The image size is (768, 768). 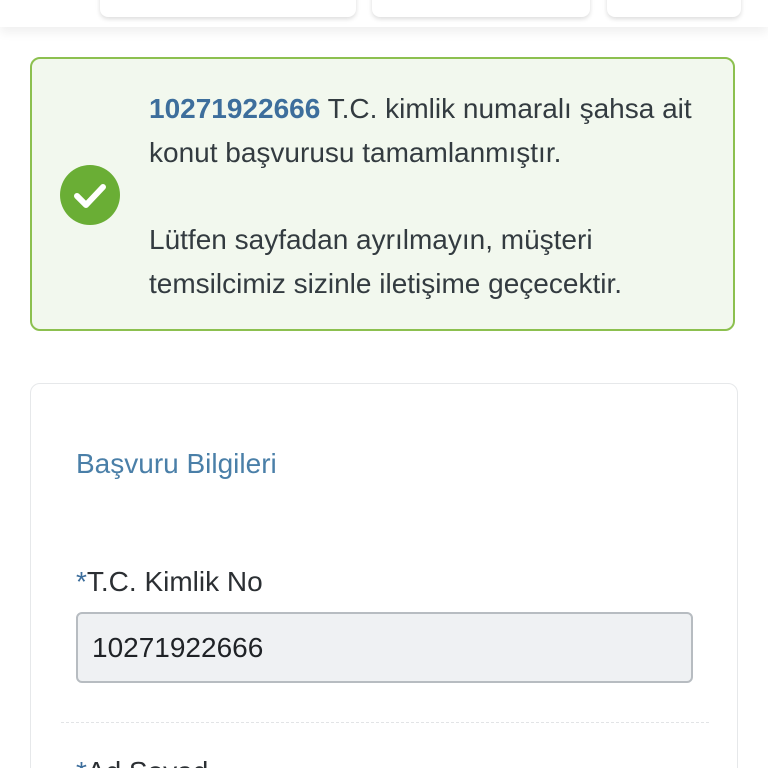 I want to click on tc-number-highlight: 10271922666, so click(x=235, y=108).